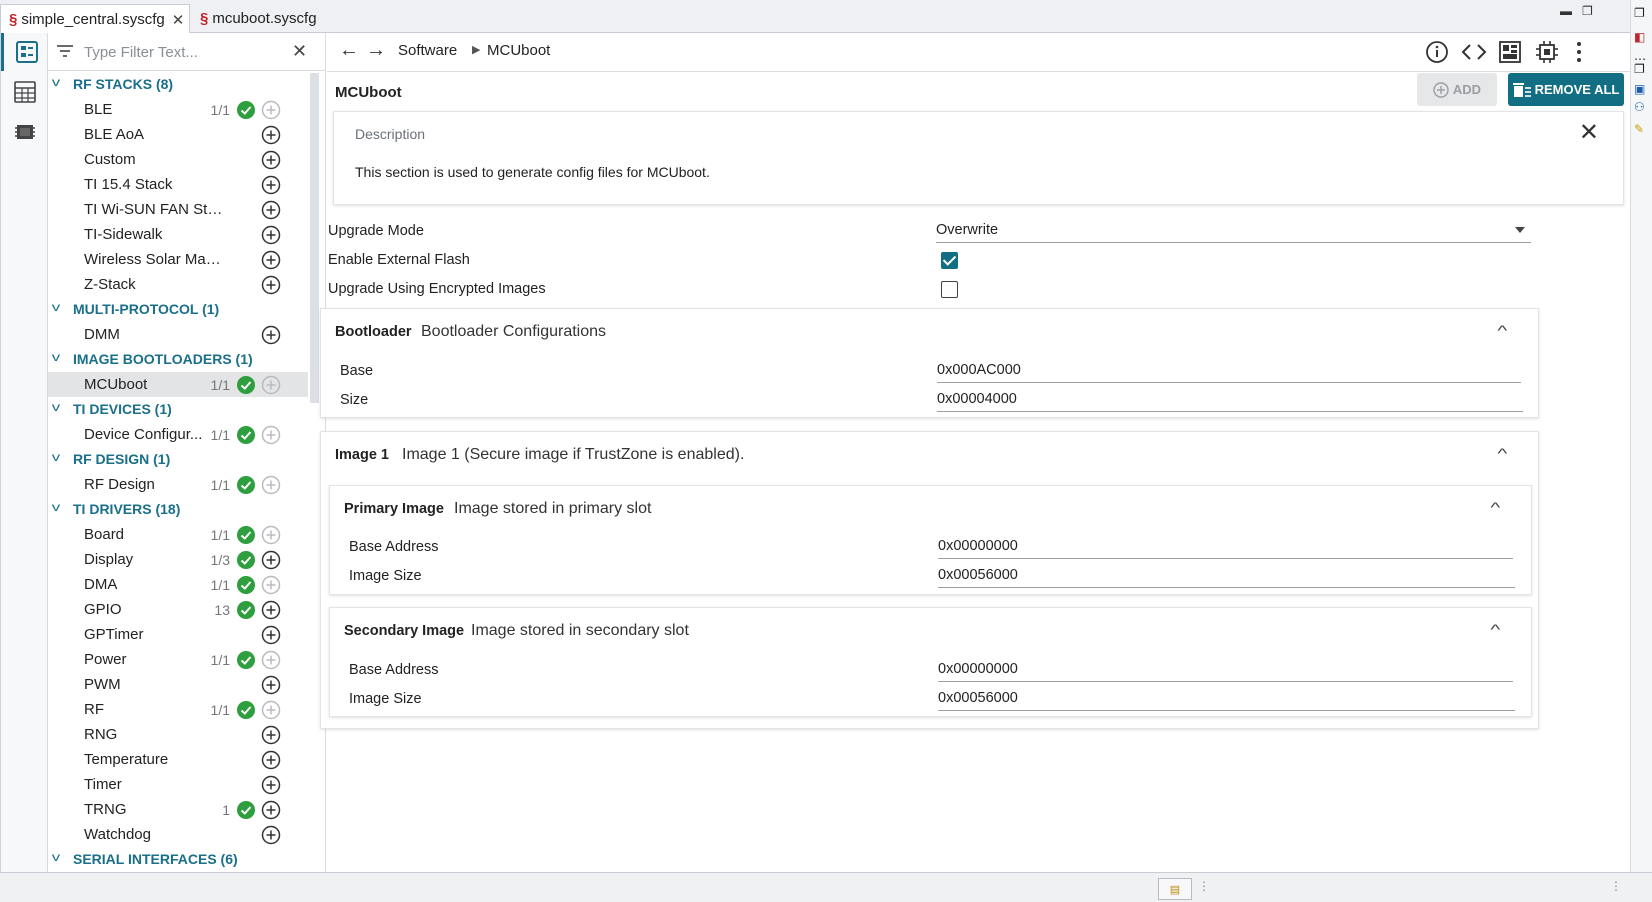  I want to click on tree-category: v SERIAL INTERFACES (6), so click(178, 859).